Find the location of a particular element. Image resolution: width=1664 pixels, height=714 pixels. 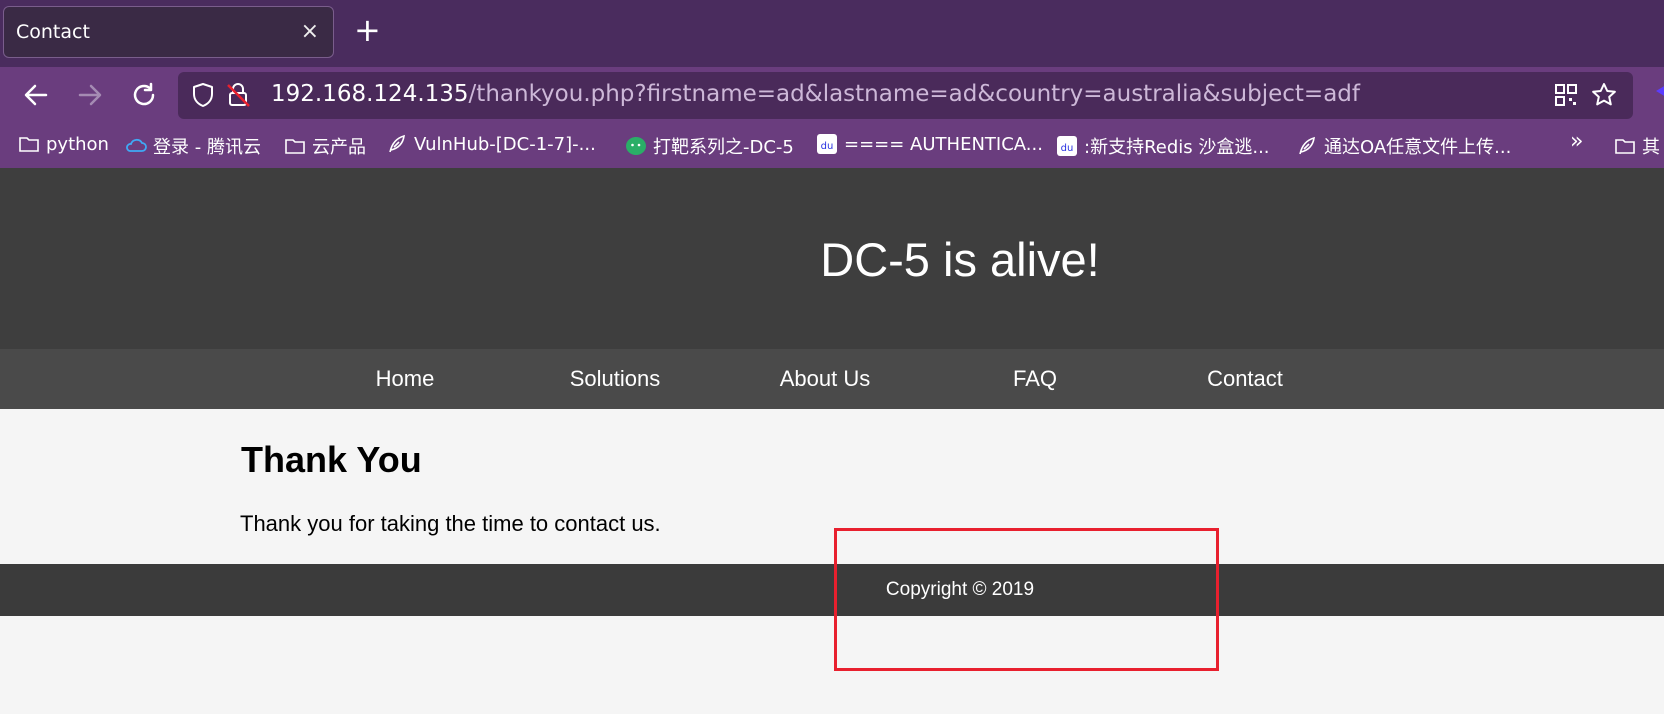

highlight-annotation-box is located at coordinates (1026, 599).